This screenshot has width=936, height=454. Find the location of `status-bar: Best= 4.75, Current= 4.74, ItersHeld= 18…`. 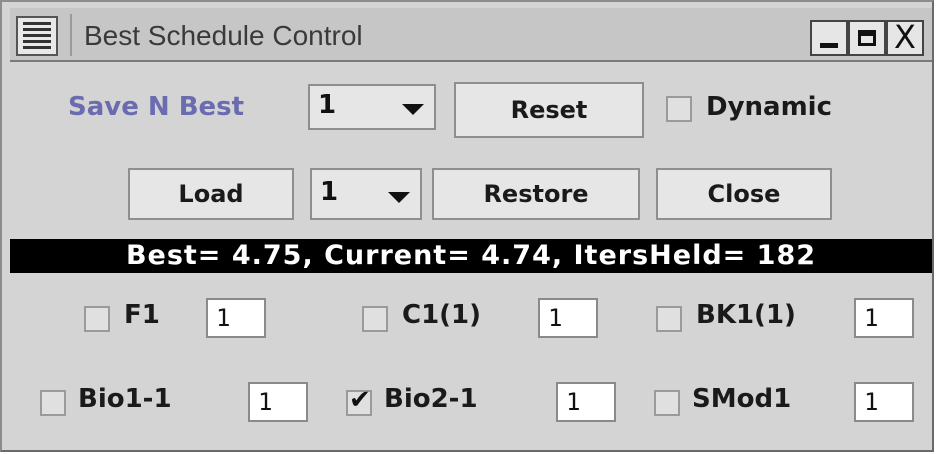

status-bar: Best= 4.75, Current= 4.74, ItersHeld= 18… is located at coordinates (471, 256).